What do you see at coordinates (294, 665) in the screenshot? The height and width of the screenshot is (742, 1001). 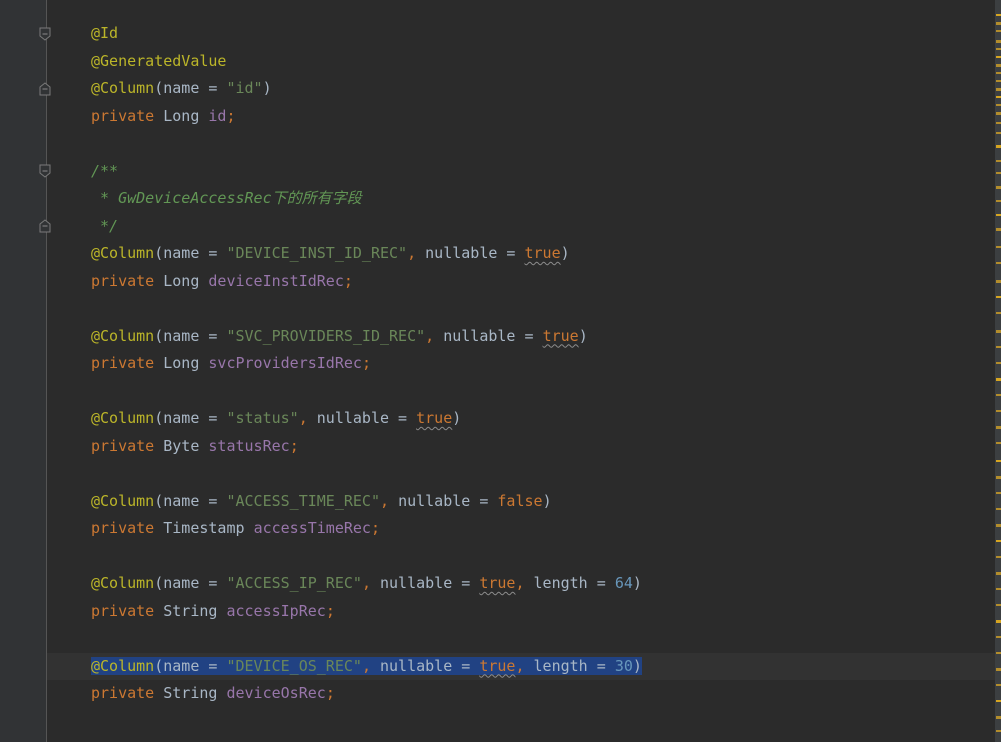 I see `code-token: "DEVICE_OS_REC"` at bounding box center [294, 665].